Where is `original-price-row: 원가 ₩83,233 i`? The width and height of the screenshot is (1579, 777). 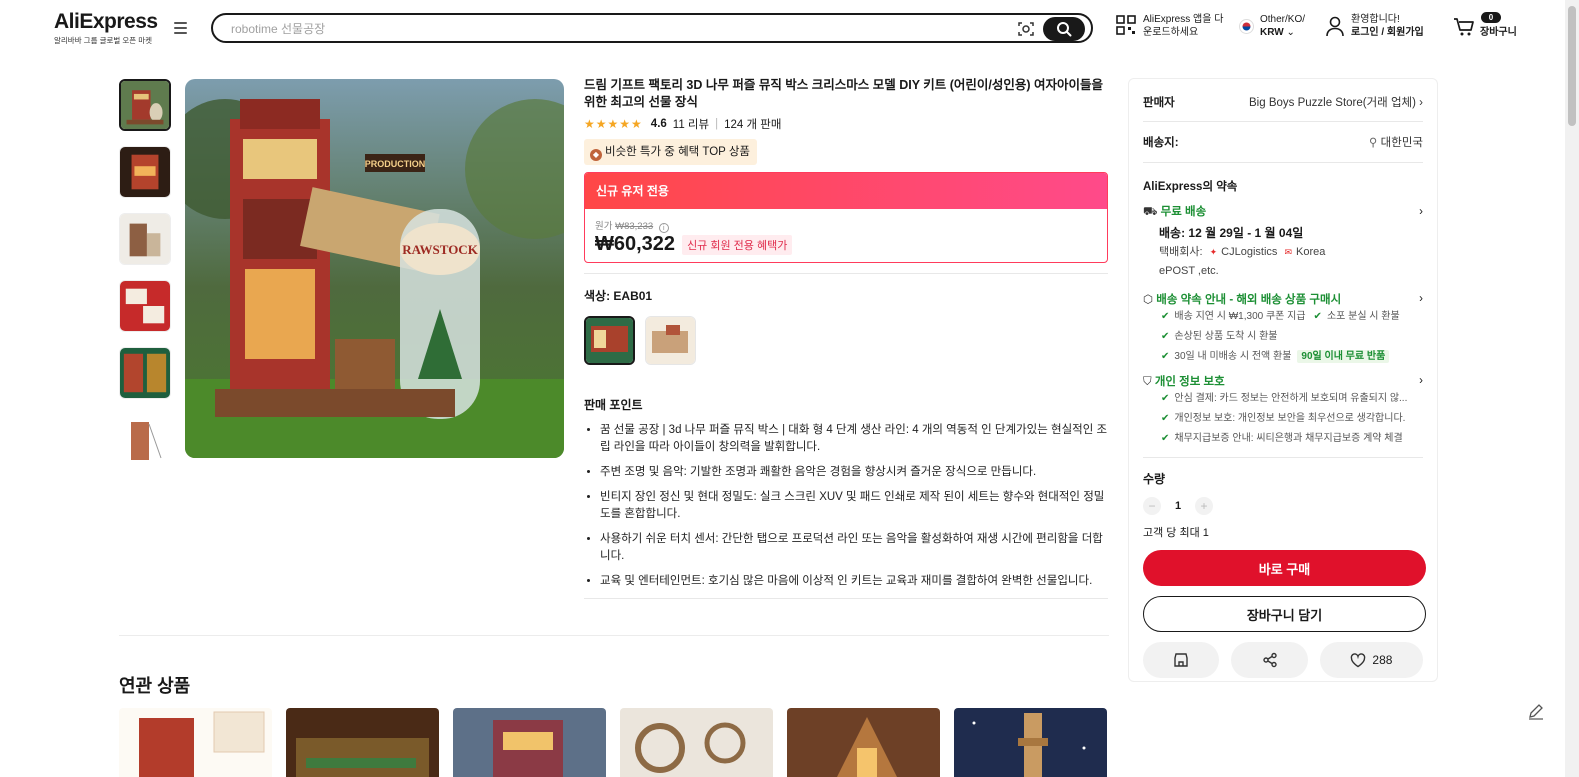 original-price-row: 원가 ₩83,233 i is located at coordinates (846, 225).